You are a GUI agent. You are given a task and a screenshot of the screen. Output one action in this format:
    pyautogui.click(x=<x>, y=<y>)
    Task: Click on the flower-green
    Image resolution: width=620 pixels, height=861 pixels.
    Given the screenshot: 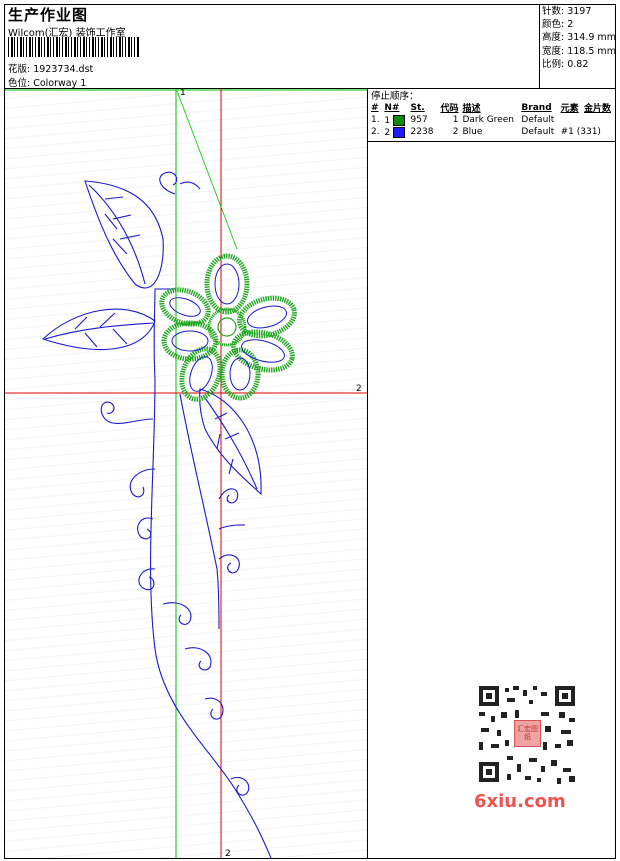 What is the action you would take?
    pyautogui.click(x=228, y=327)
    